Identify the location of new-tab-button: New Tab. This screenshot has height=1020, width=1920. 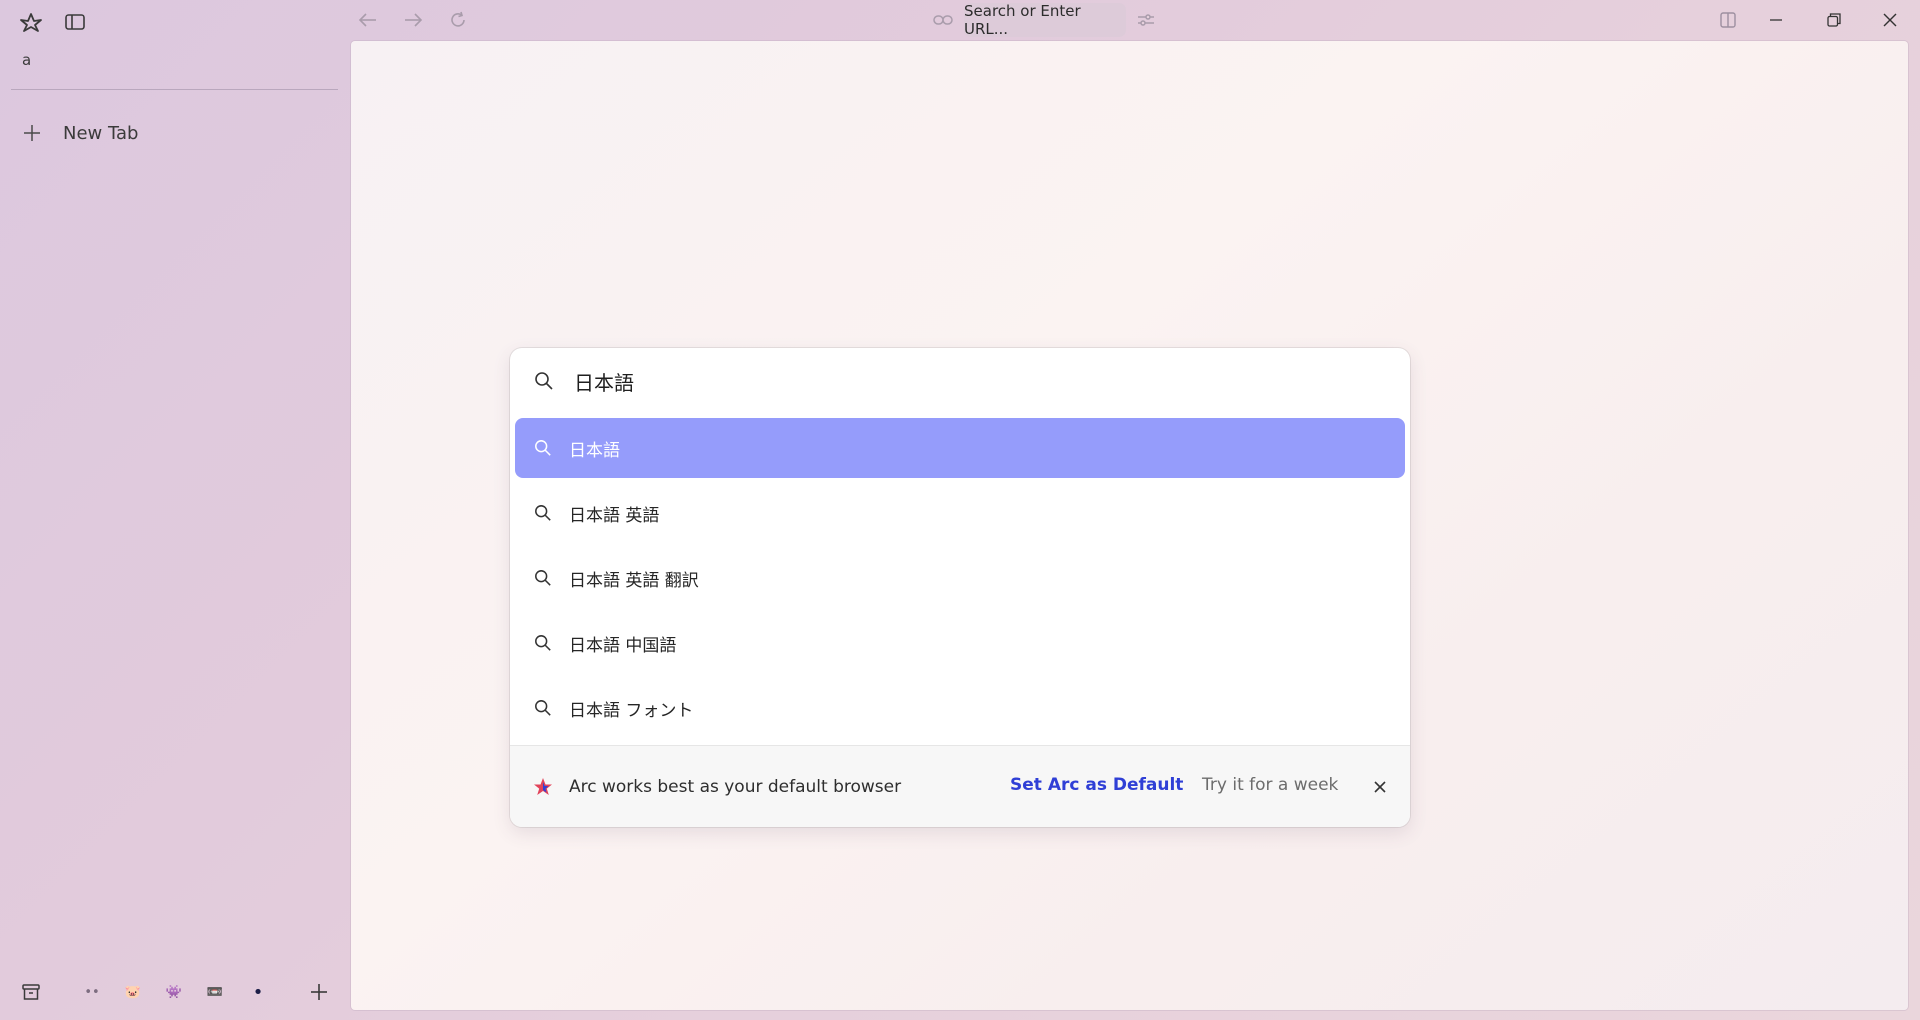
(175, 133).